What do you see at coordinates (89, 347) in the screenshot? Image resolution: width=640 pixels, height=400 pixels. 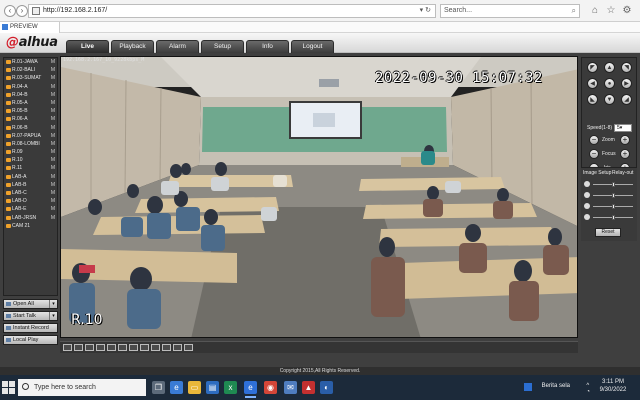 I see `fullscreen-icon` at bounding box center [89, 347].